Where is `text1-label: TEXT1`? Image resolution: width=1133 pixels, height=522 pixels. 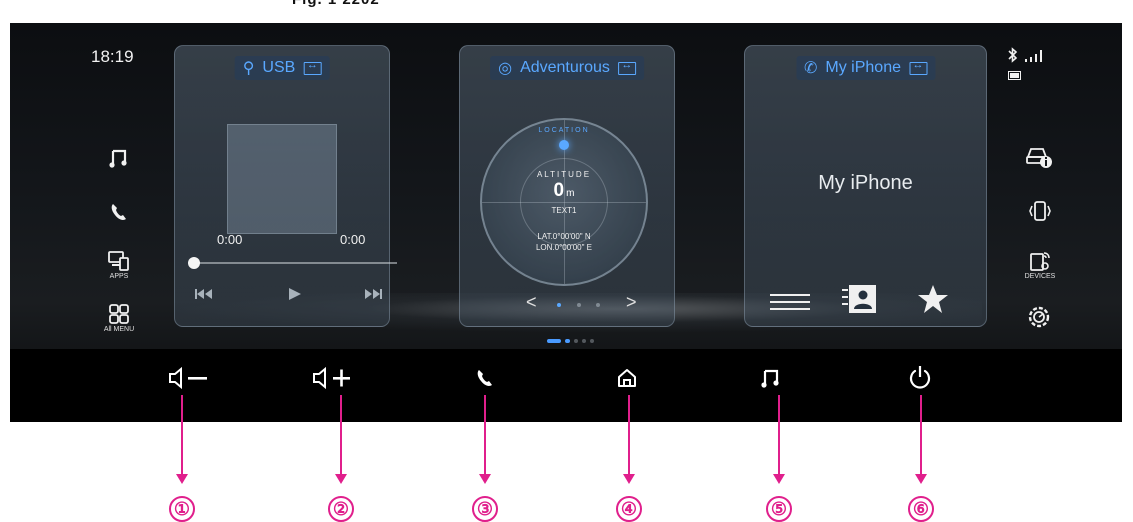 text1-label: TEXT1 is located at coordinates (564, 210).